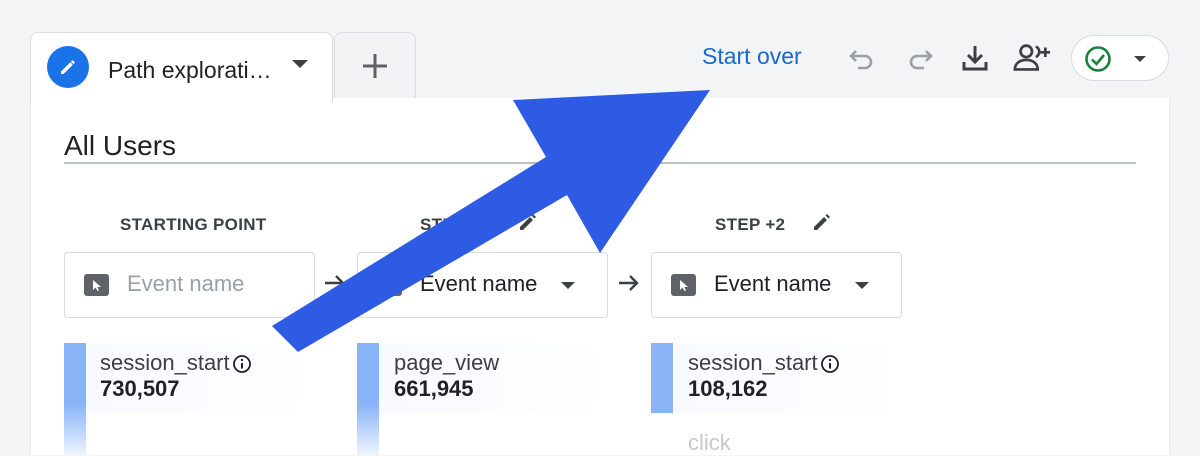 This screenshot has height=456, width=1200. What do you see at coordinates (528, 224) in the screenshot?
I see `edit-step-1-icon` at bounding box center [528, 224].